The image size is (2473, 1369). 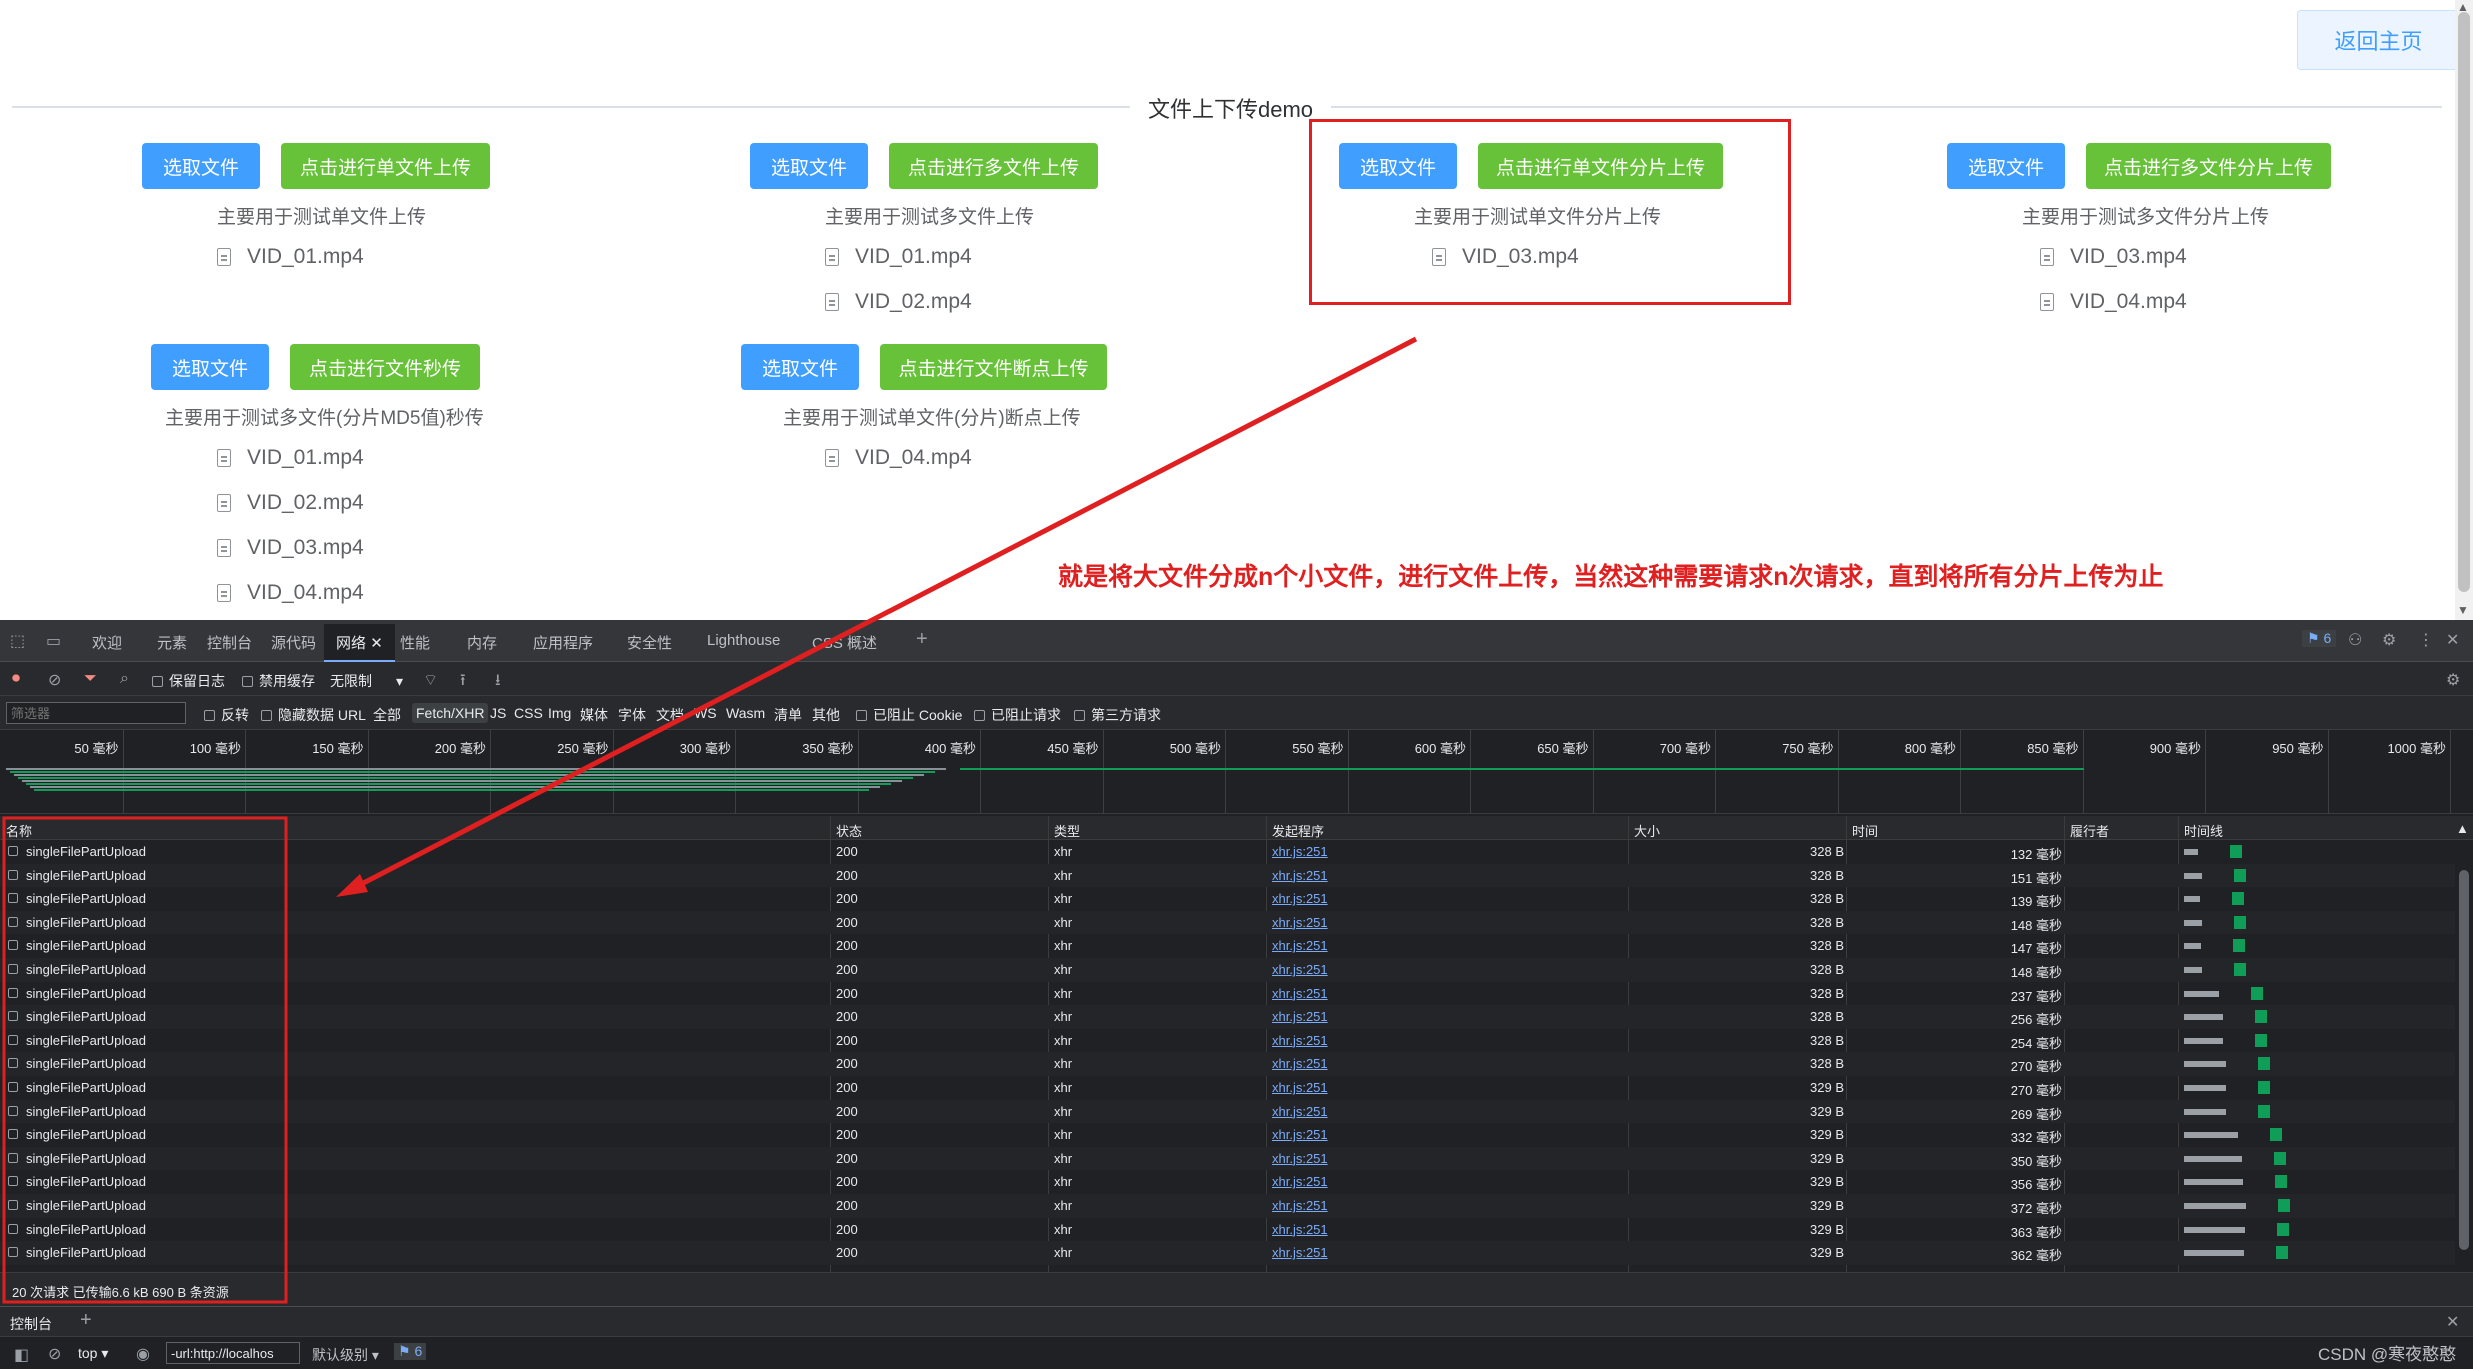 What do you see at coordinates (352, 885) in the screenshot?
I see `arrow-head` at bounding box center [352, 885].